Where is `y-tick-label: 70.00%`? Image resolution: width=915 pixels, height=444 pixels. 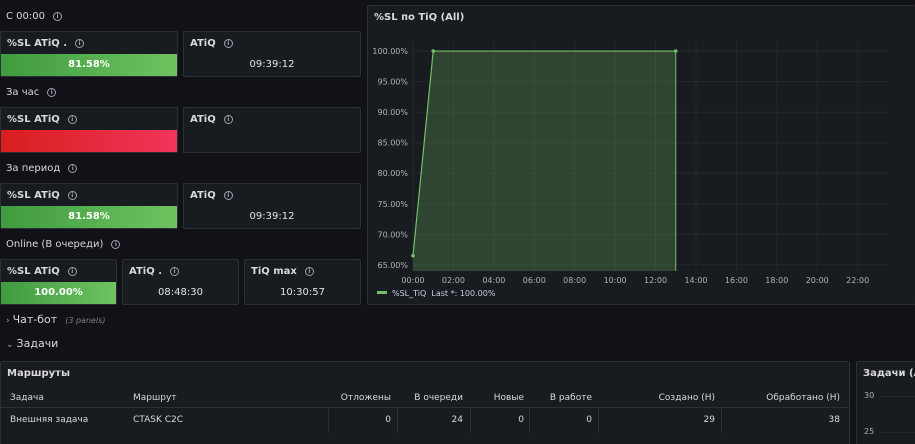
y-tick-label: 70.00% is located at coordinates (392, 234).